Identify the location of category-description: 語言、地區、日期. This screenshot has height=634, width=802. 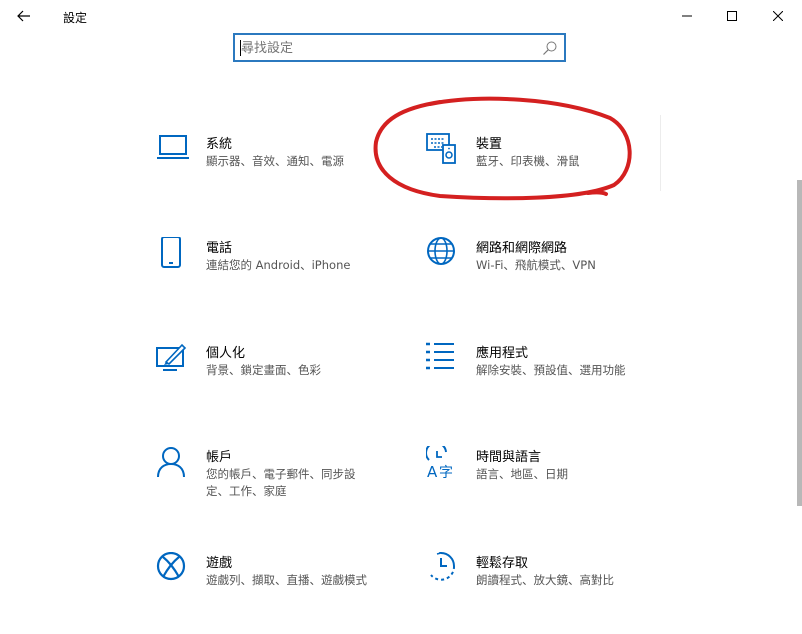
(522, 474).